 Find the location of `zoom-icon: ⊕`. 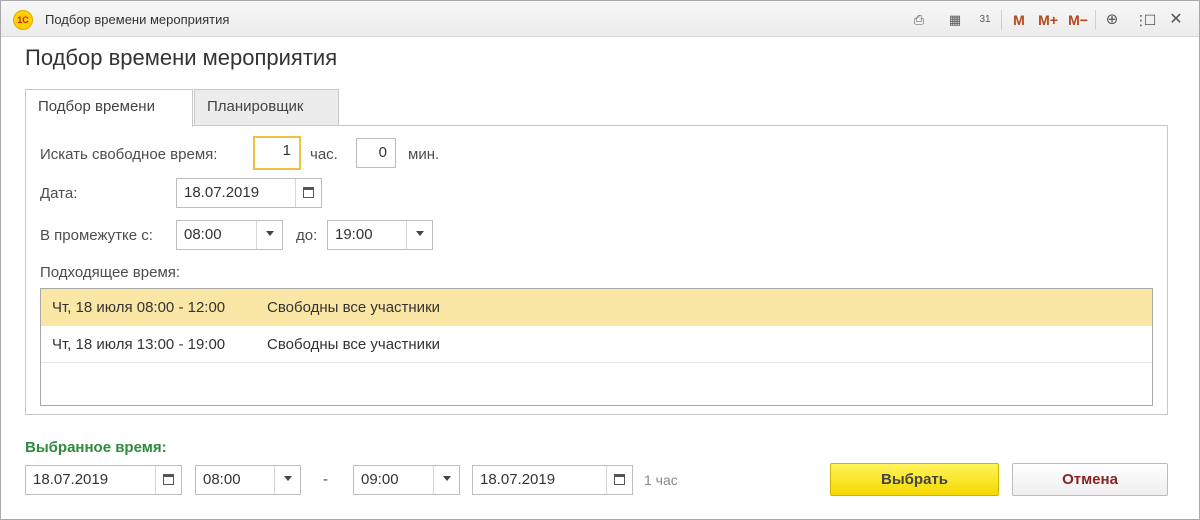

zoom-icon: ⊕ is located at coordinates (1112, 20).